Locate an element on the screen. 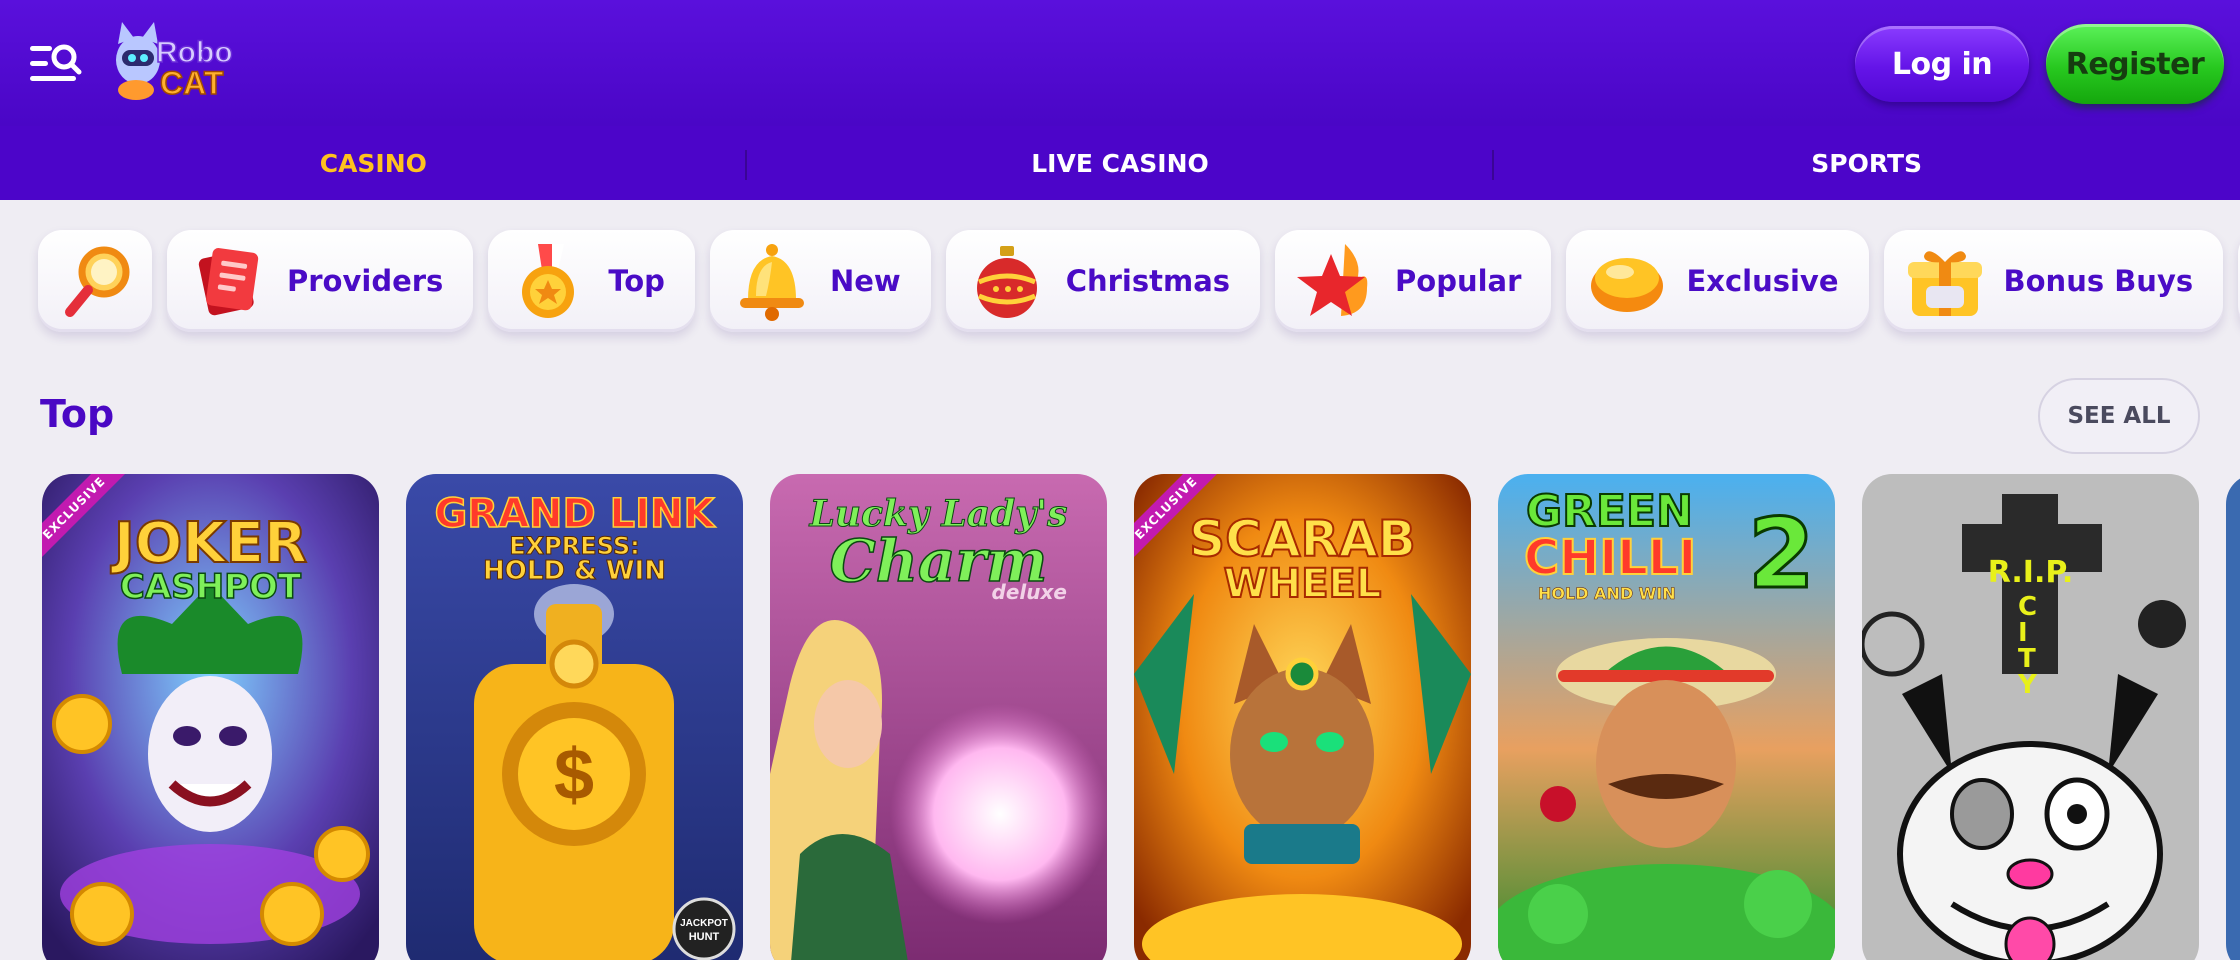 Image resolution: width=2240 pixels, height=960 pixels. category-providers: Providers is located at coordinates (320, 281).